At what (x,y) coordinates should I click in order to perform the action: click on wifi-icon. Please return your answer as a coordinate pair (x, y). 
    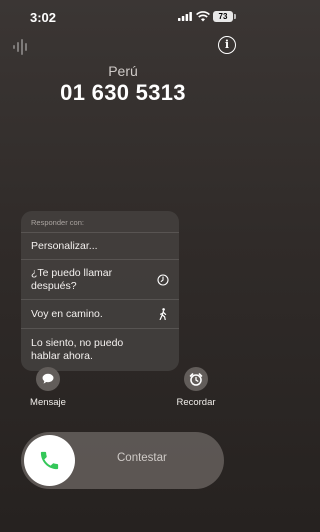
    Looking at the image, I should click on (203, 16).